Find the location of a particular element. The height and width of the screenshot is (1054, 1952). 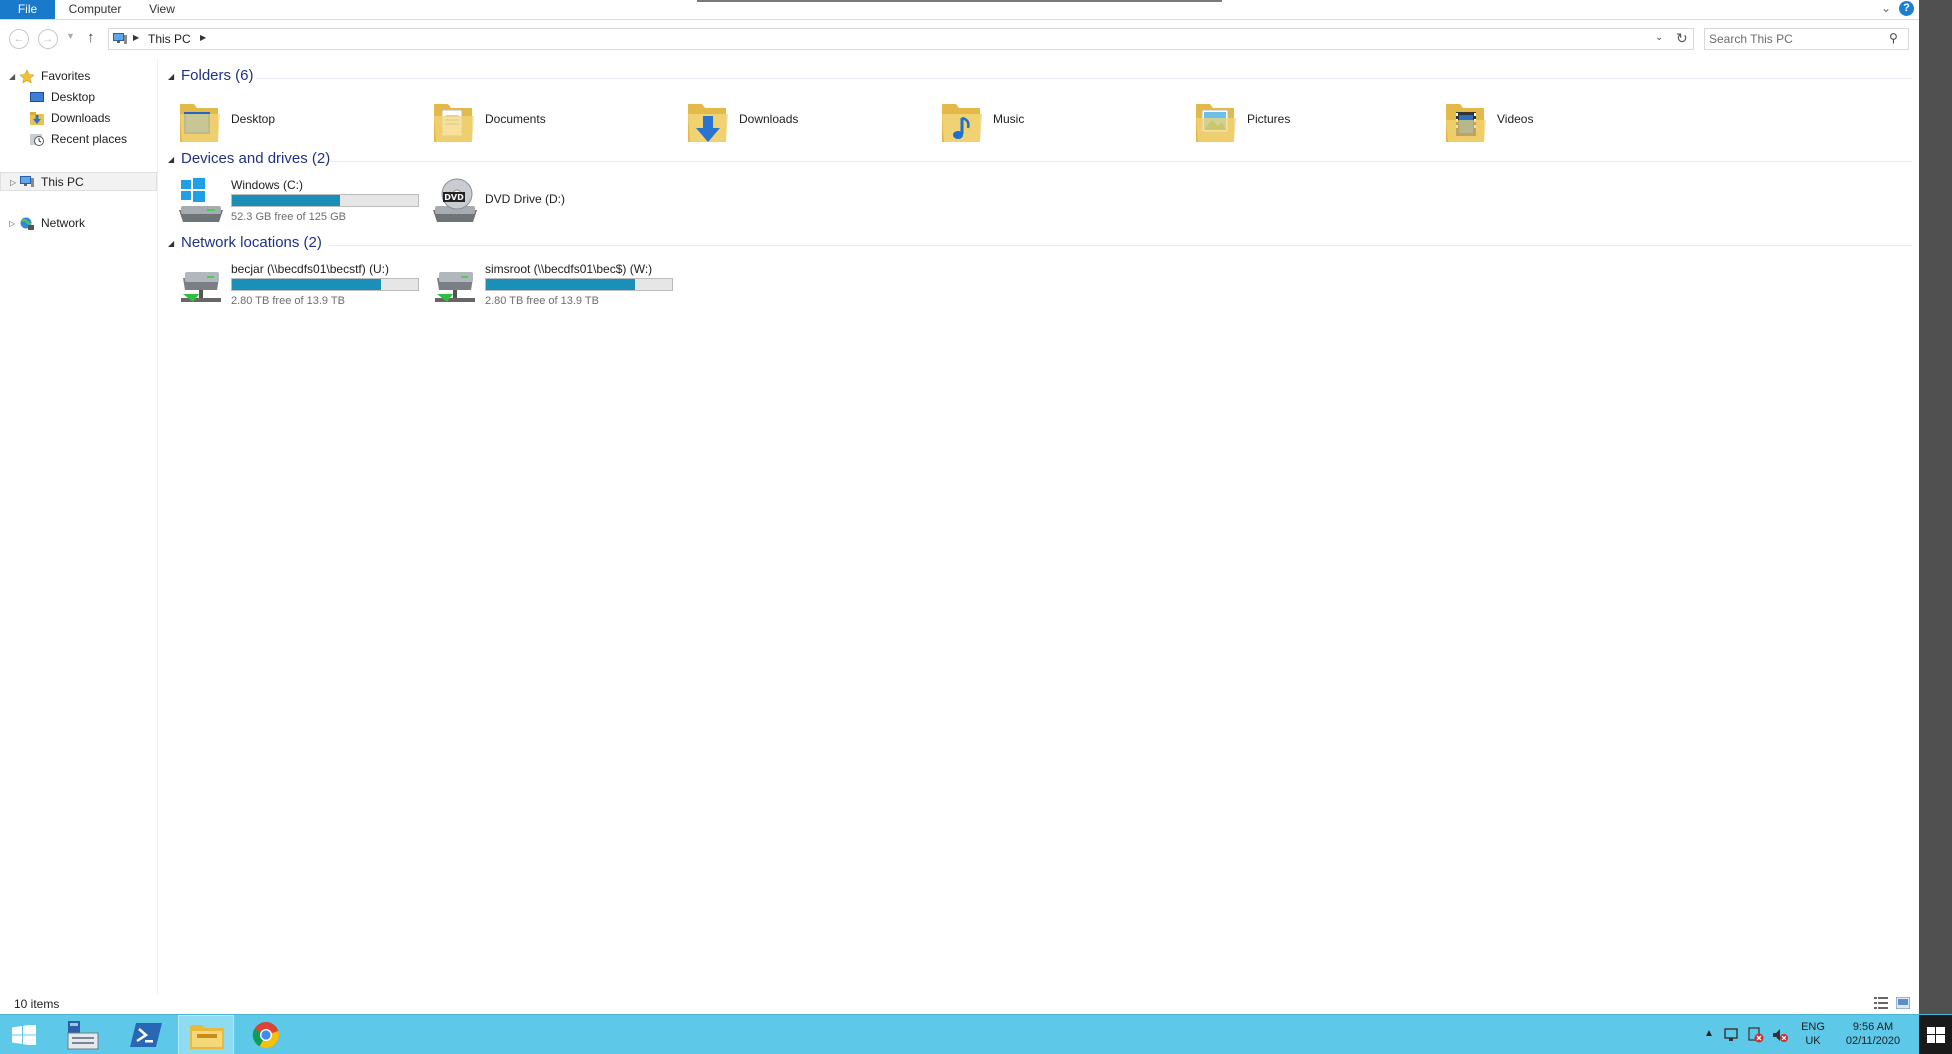

chrome-button is located at coordinates (266, 1034).